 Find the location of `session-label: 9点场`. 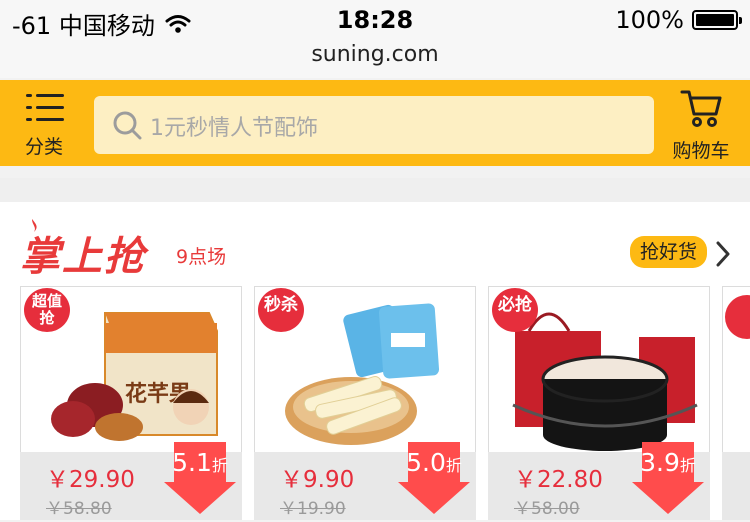

session-label: 9点场 is located at coordinates (201, 257).